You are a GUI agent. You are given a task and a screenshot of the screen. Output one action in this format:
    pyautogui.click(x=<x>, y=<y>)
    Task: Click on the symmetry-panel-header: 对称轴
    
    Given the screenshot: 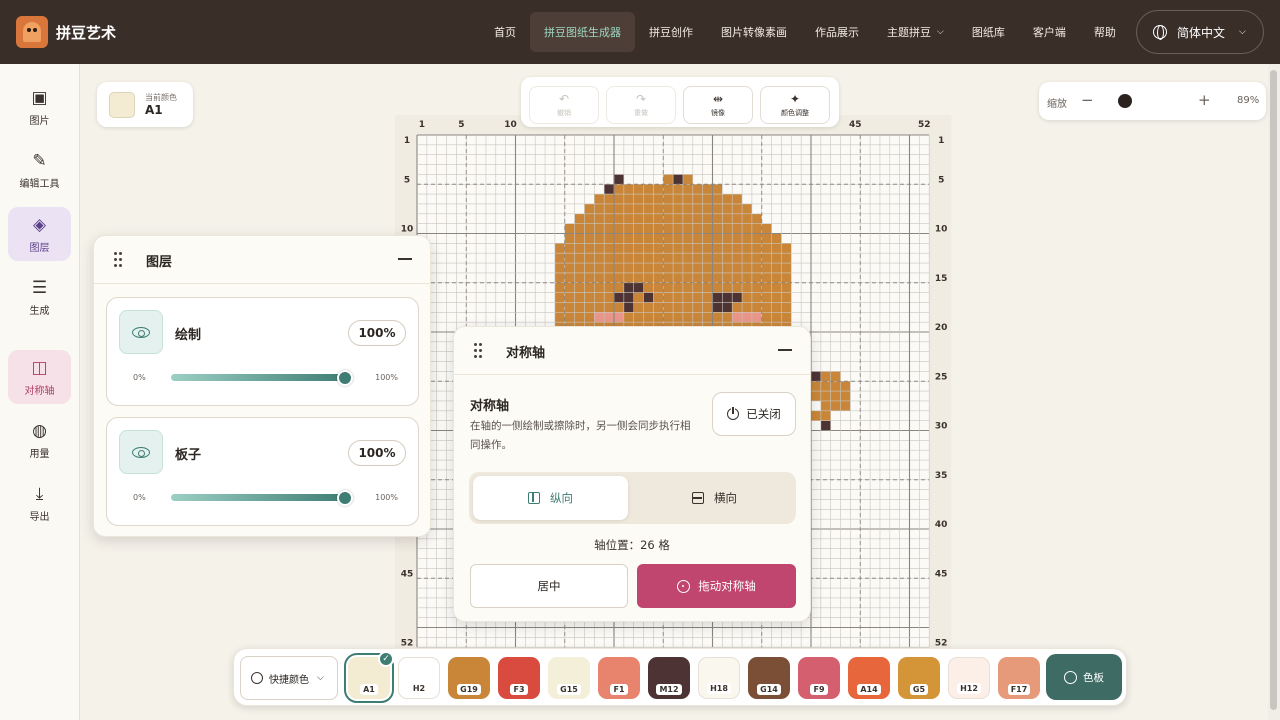 What is the action you would take?
    pyautogui.click(x=632, y=351)
    